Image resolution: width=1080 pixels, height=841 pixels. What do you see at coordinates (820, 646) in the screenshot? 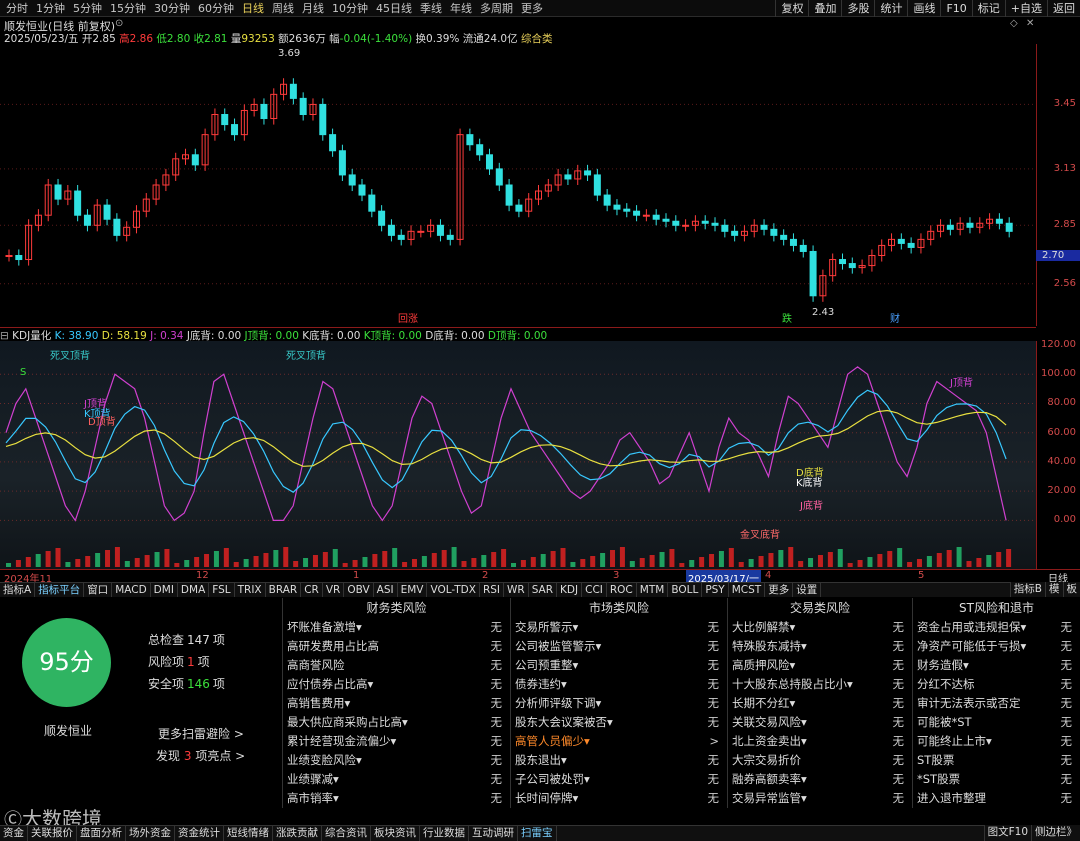
I see `risk-row: 特殊股东减持▾ 无` at bounding box center [820, 646].